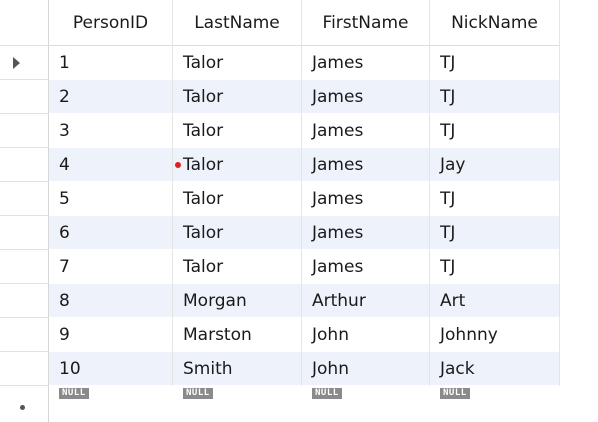  I want to click on new-row: NULL NULL NULL NULL, so click(280, 404).